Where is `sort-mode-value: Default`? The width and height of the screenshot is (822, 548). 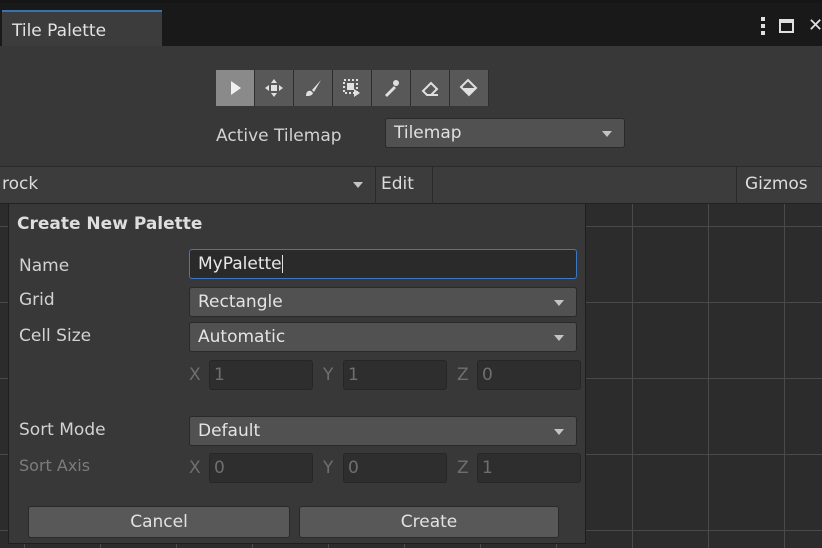 sort-mode-value: Default is located at coordinates (229, 431).